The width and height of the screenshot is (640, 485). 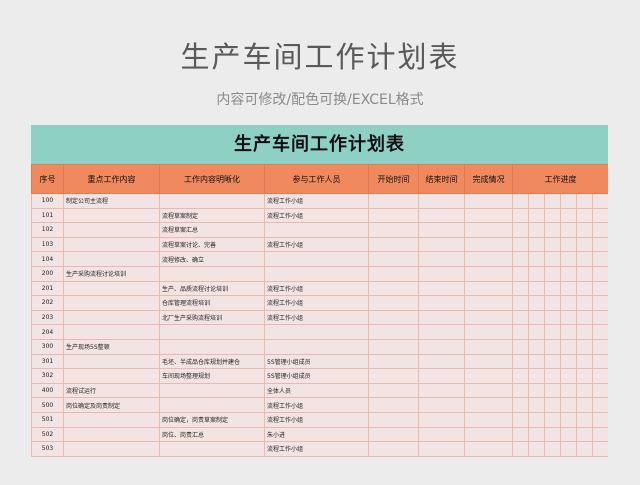 What do you see at coordinates (47, 361) in the screenshot?
I see `cell-seq: 301` at bounding box center [47, 361].